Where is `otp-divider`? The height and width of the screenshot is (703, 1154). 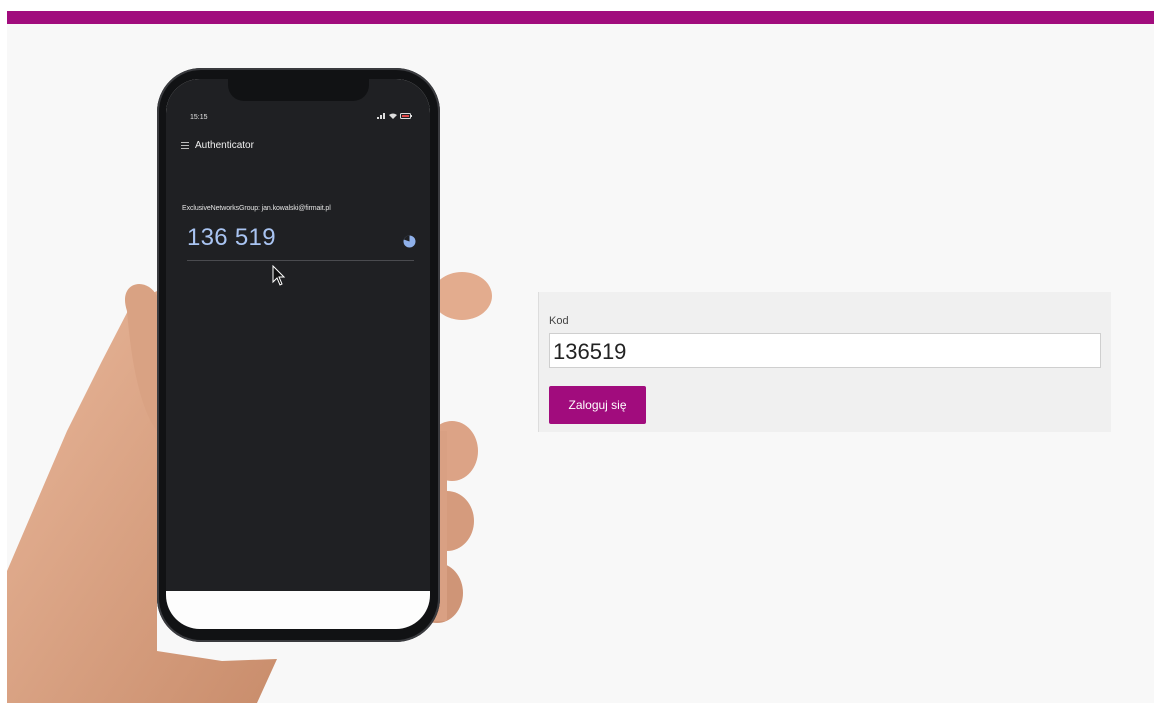
otp-divider is located at coordinates (300, 260).